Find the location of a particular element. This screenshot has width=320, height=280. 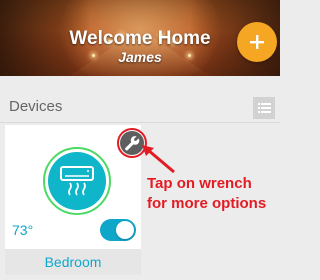

device-icon-ring is located at coordinates (77, 181).